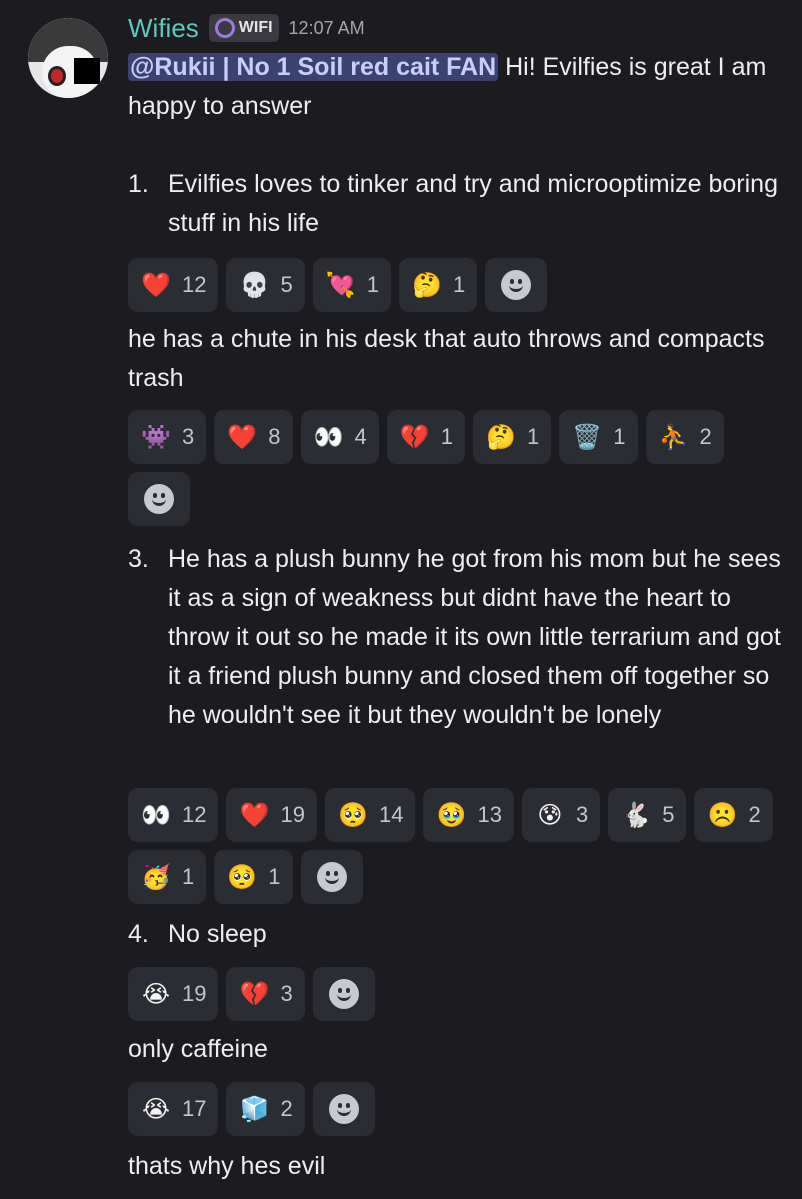  I want to click on reaction-count: 12, so click(194, 284).